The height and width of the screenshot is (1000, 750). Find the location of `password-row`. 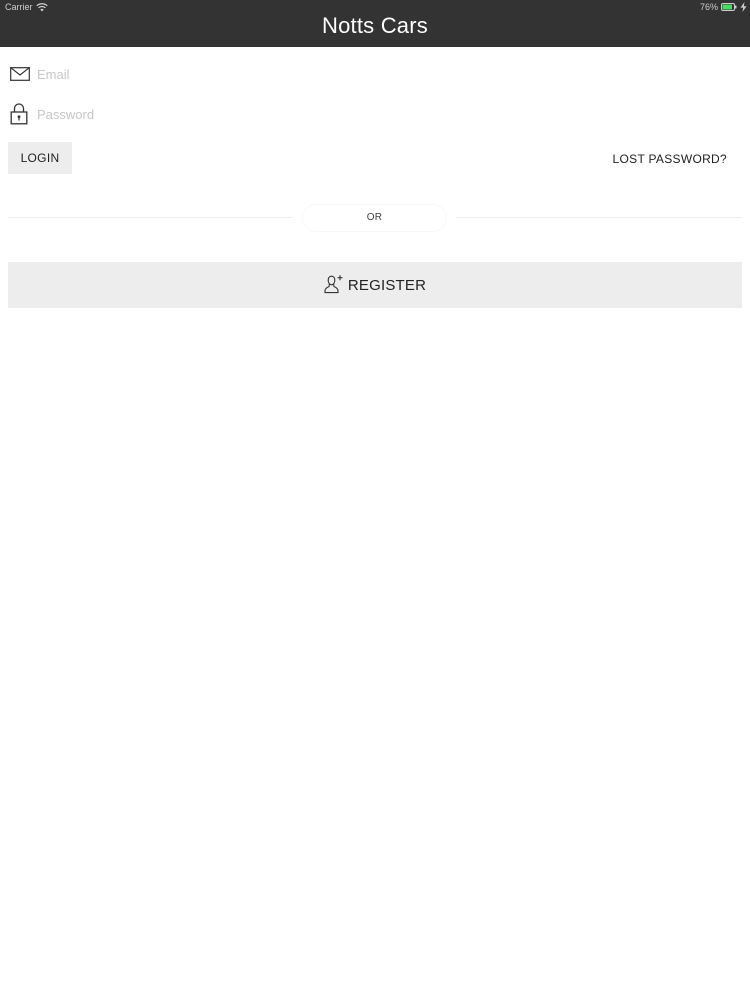

password-row is located at coordinates (375, 114).